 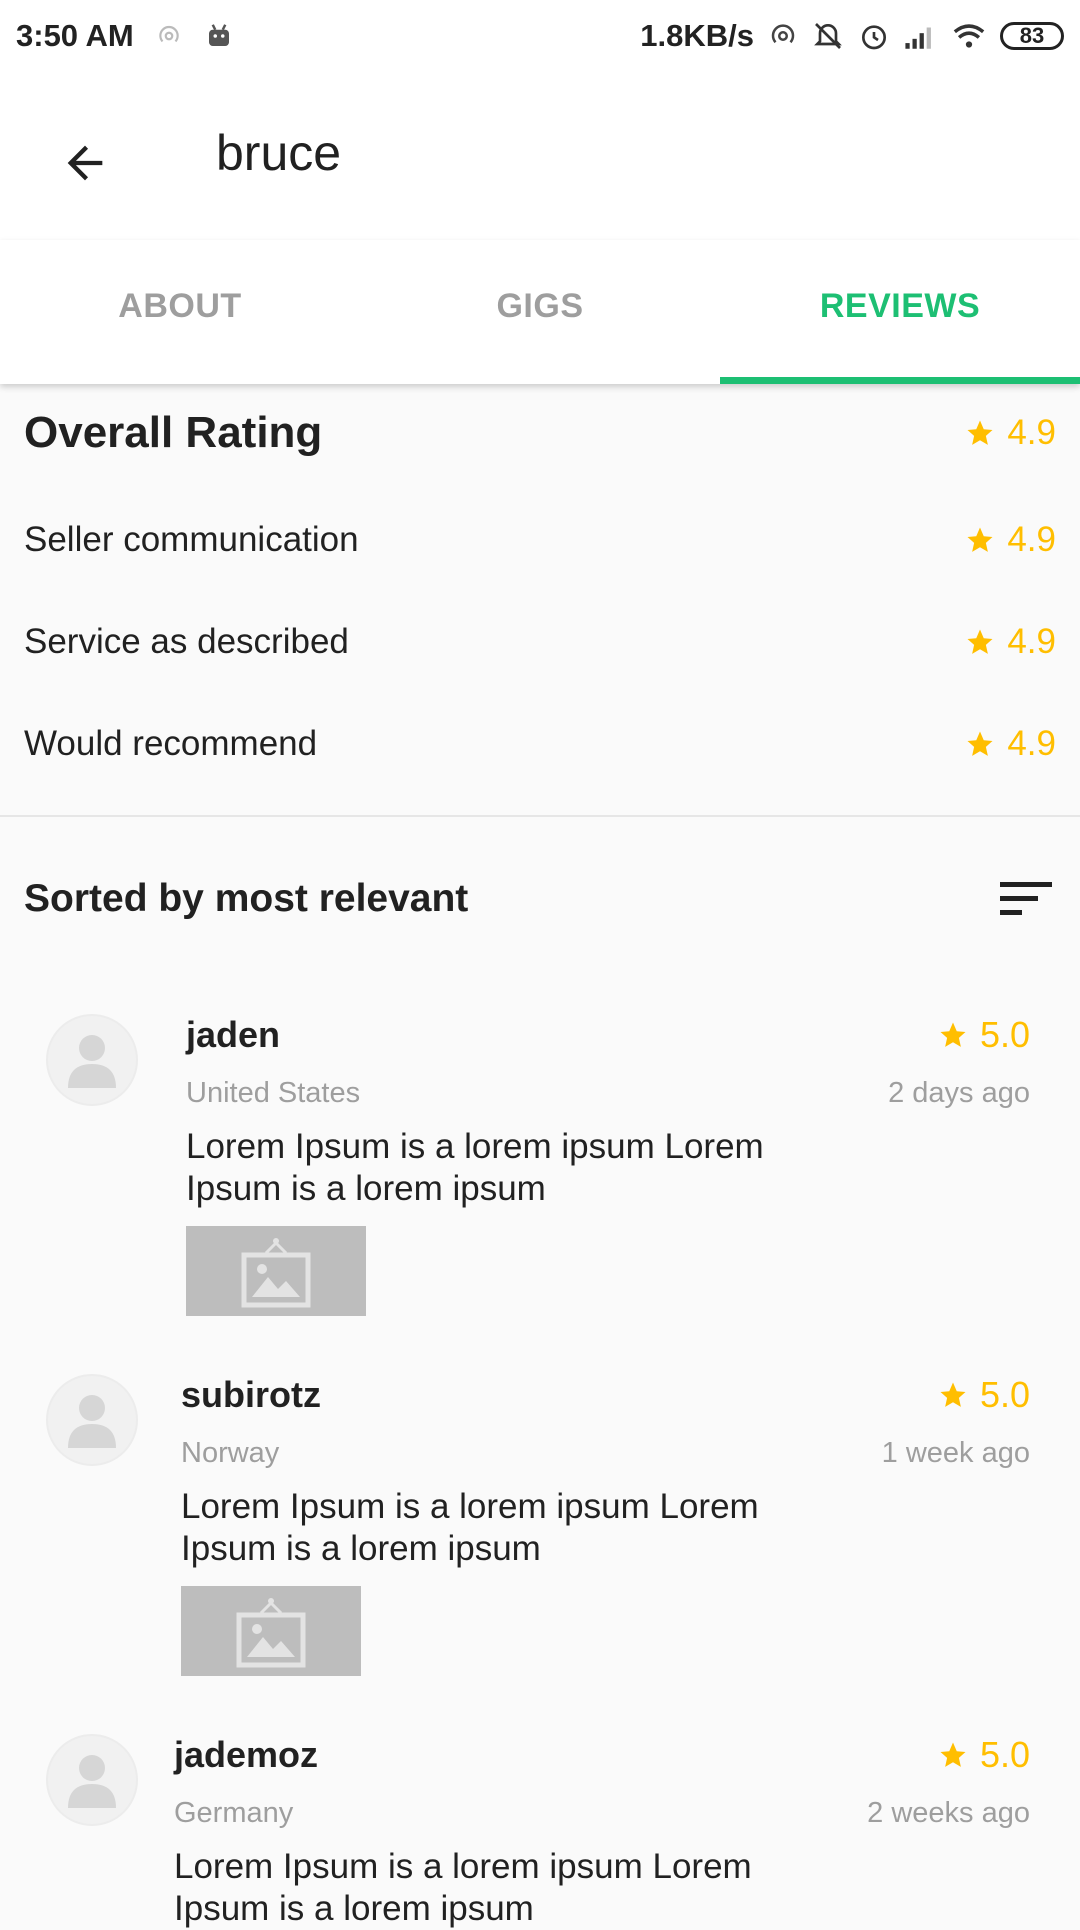 I want to click on tab-bar: ABOUT GIGS REVIEWS, so click(x=540, y=312).